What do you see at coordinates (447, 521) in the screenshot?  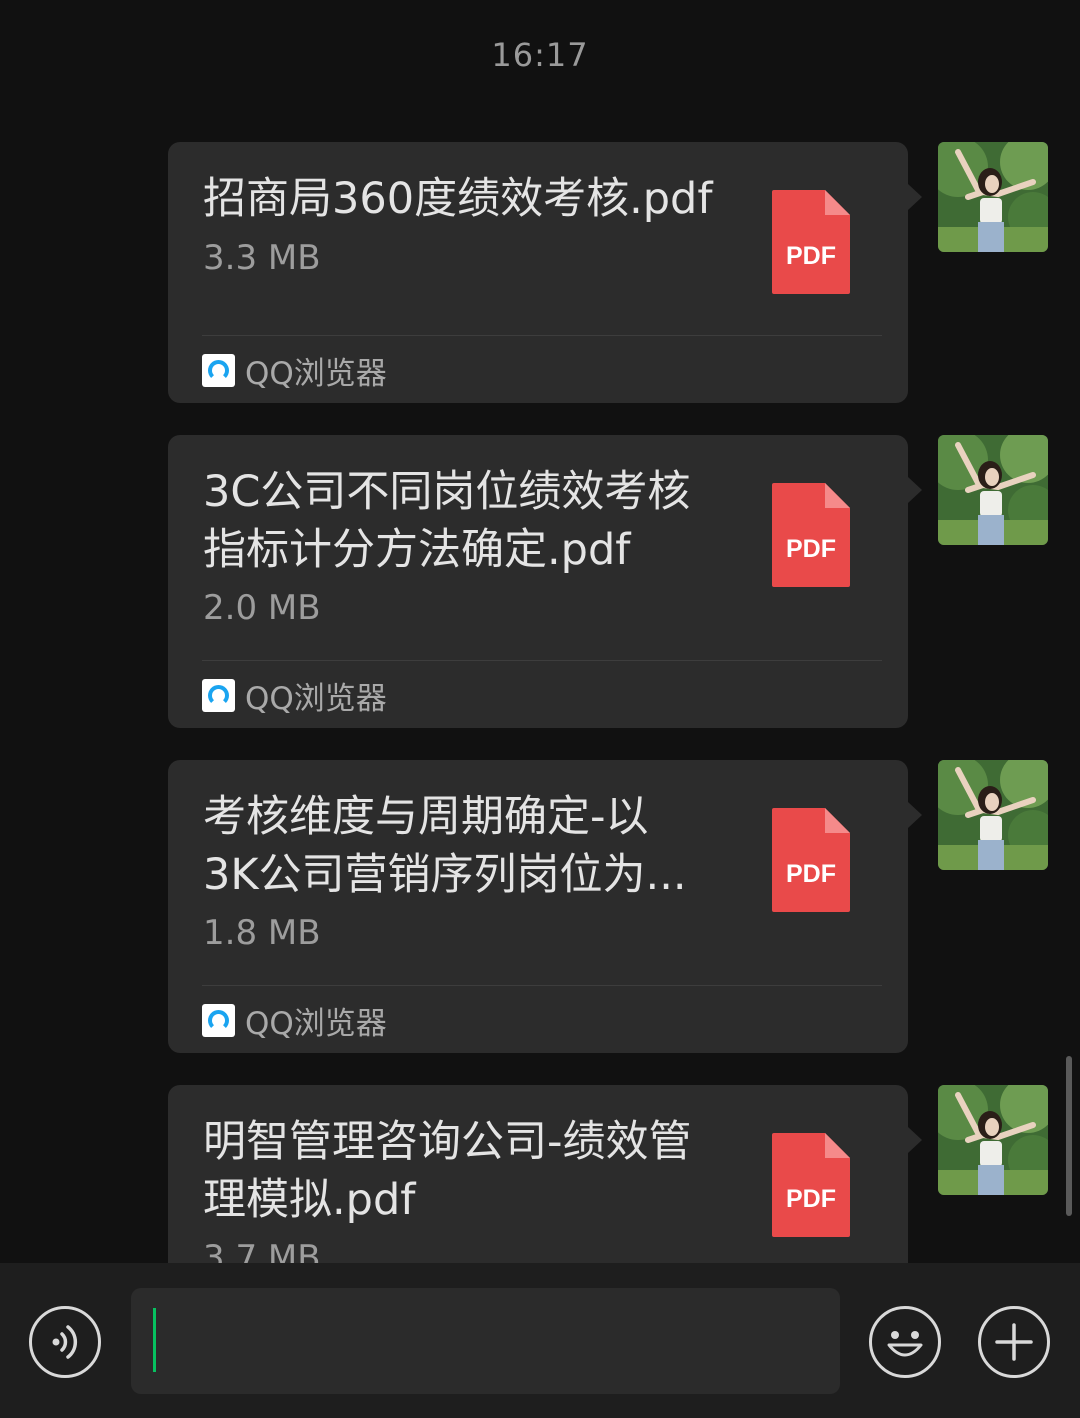 I see `file-name: 3C公司不同岗位绩效考核 指标计分方法确定.pdf` at bounding box center [447, 521].